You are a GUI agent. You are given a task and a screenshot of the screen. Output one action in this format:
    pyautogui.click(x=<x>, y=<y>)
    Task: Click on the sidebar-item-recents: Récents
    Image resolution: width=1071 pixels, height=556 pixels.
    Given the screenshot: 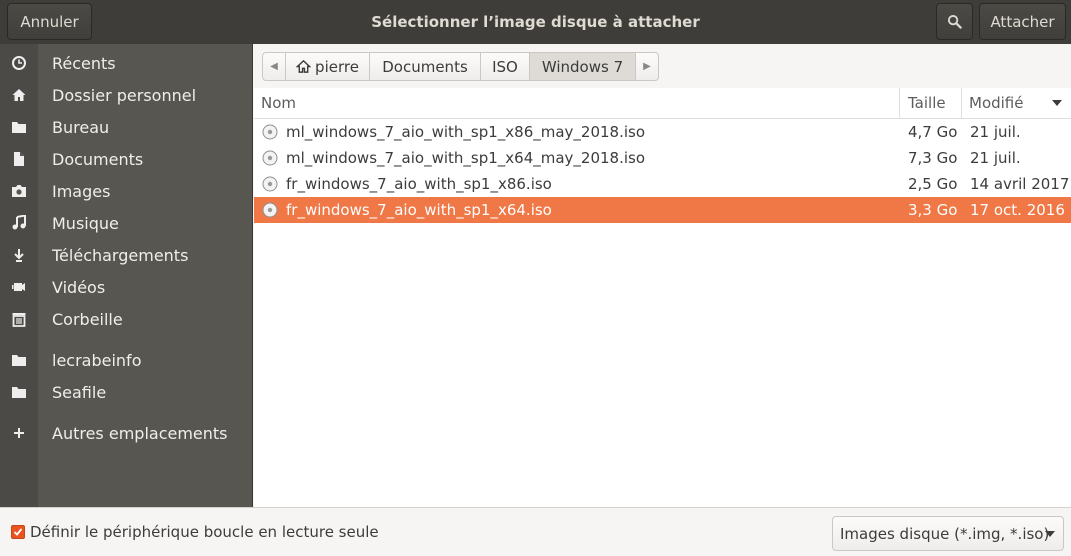 What is the action you would take?
    pyautogui.click(x=126, y=63)
    